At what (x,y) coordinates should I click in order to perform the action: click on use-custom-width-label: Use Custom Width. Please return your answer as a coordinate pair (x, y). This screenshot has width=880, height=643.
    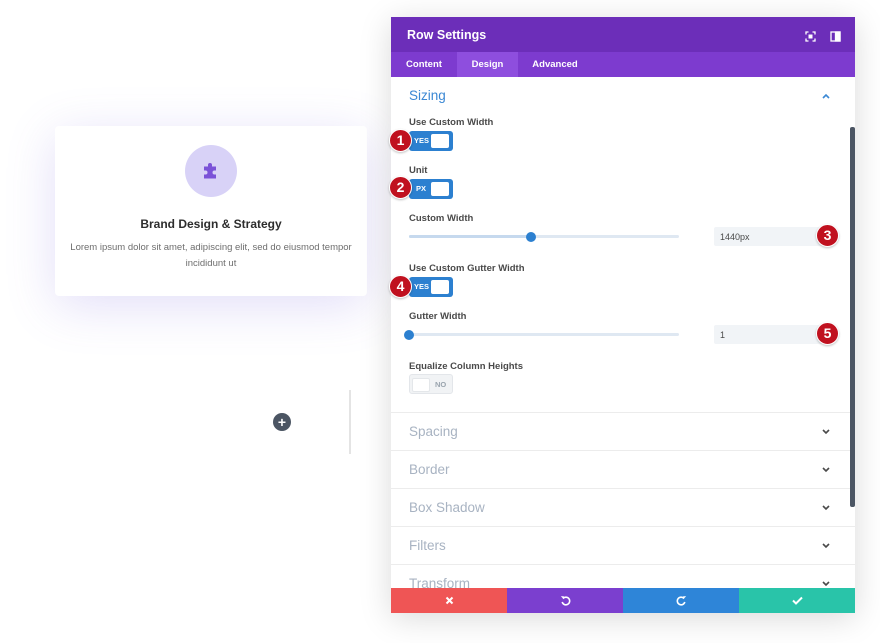
    Looking at the image, I should click on (451, 122).